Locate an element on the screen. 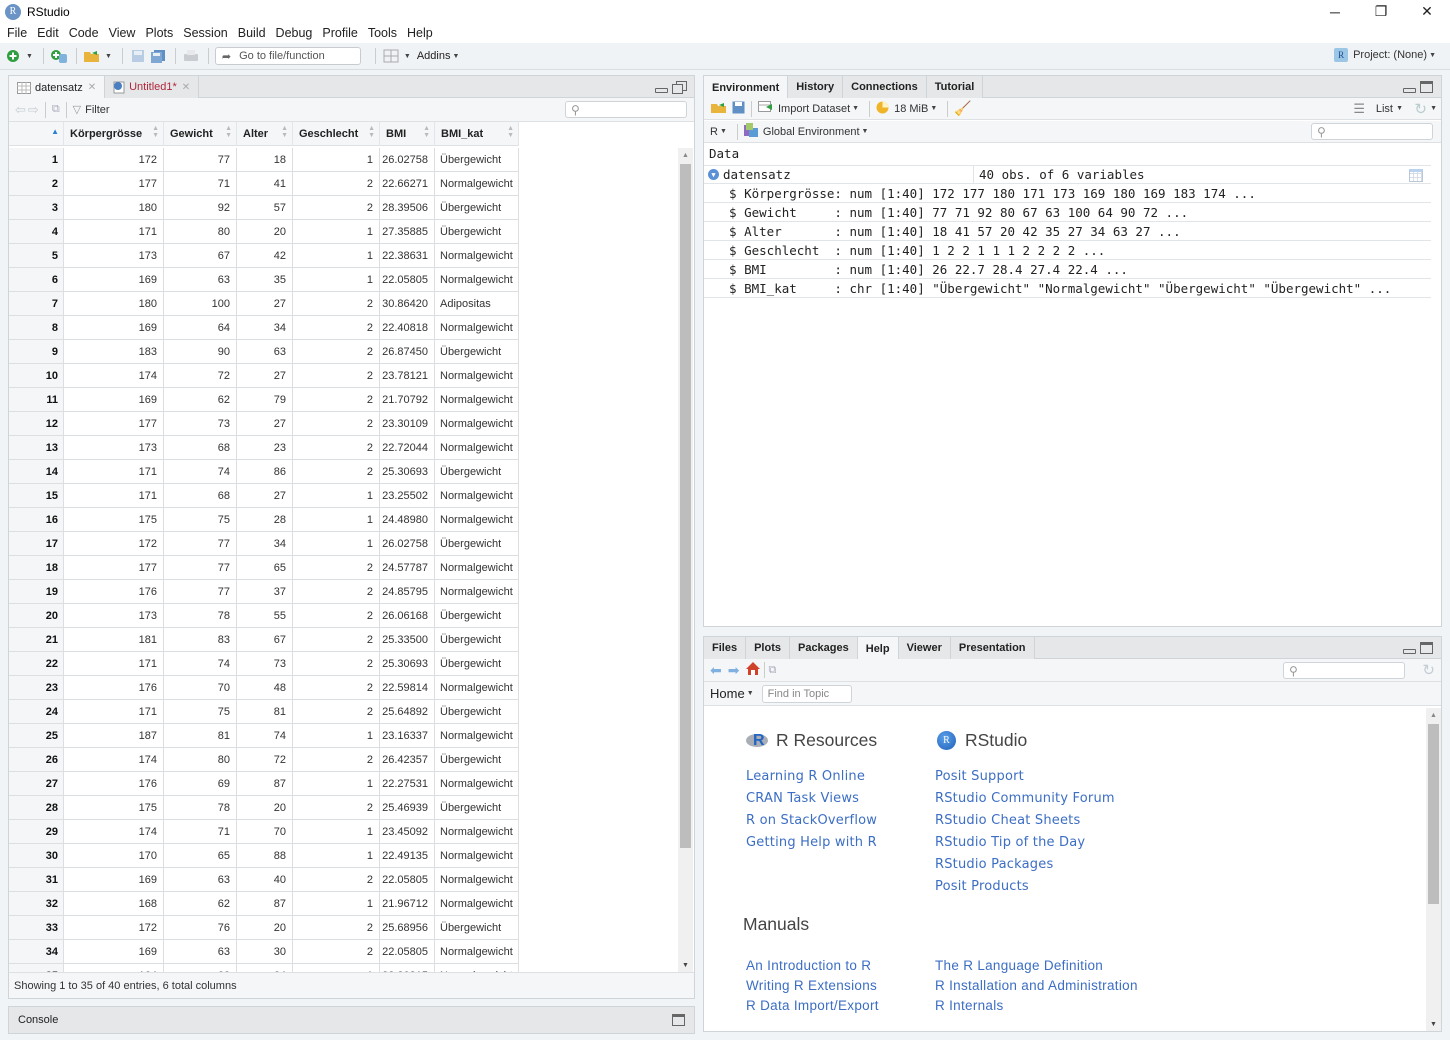 This screenshot has width=1450, height=1040. refresh-dropdown-icon: ▼ is located at coordinates (1433, 108).